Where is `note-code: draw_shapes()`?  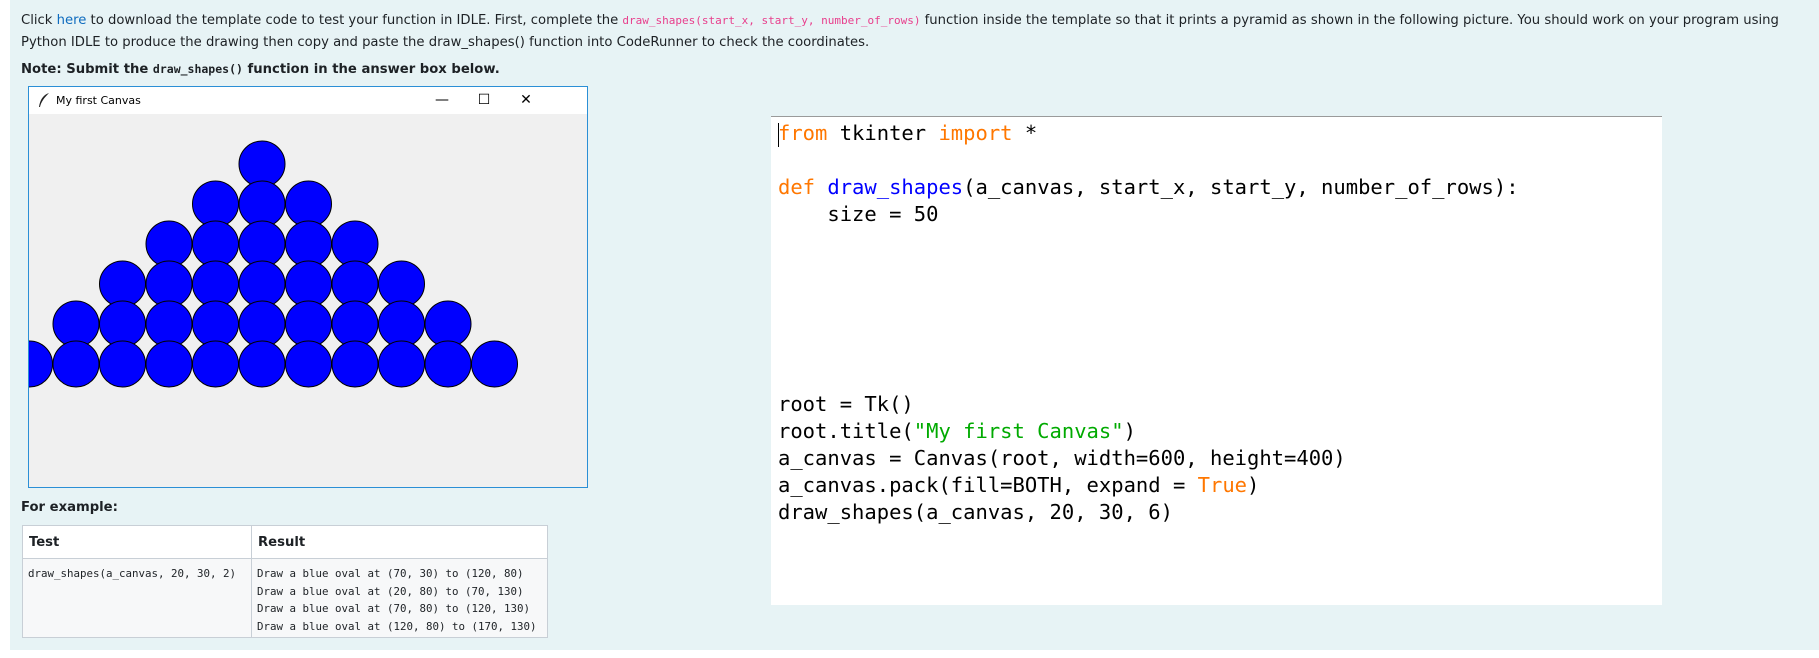
note-code: draw_shapes() is located at coordinates (197, 69).